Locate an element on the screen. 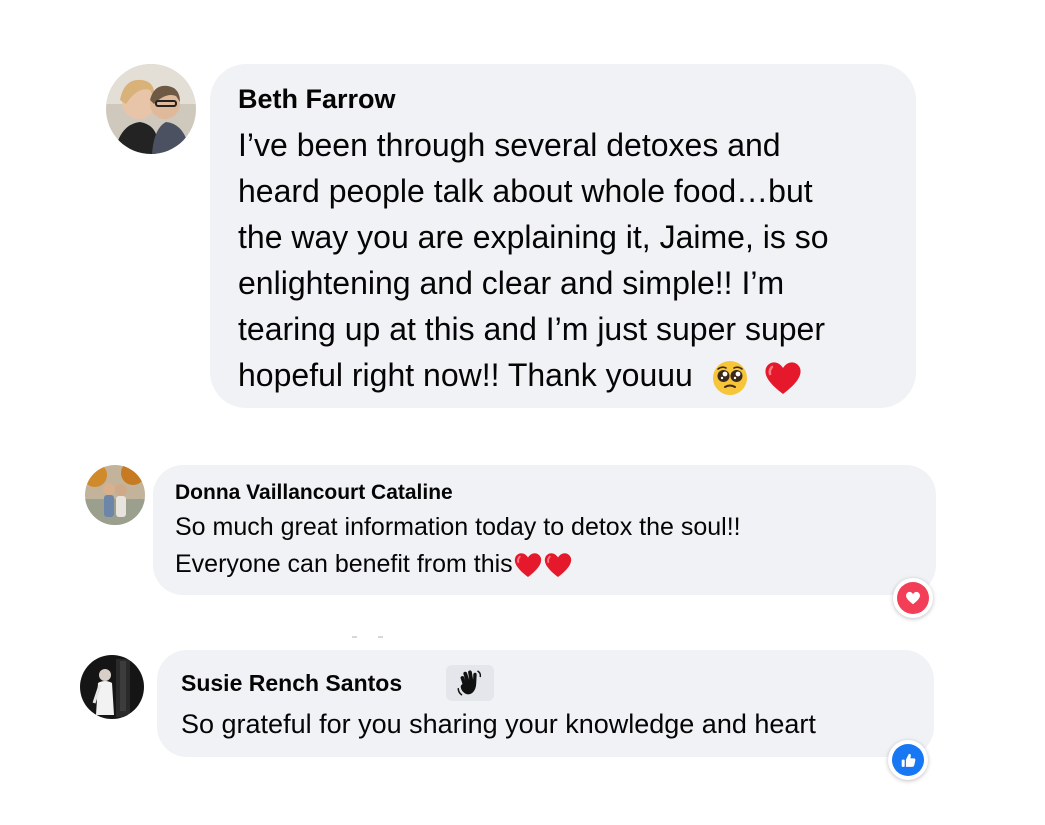  comment-line: heard people talk about whole food…but is located at coordinates (525, 191).